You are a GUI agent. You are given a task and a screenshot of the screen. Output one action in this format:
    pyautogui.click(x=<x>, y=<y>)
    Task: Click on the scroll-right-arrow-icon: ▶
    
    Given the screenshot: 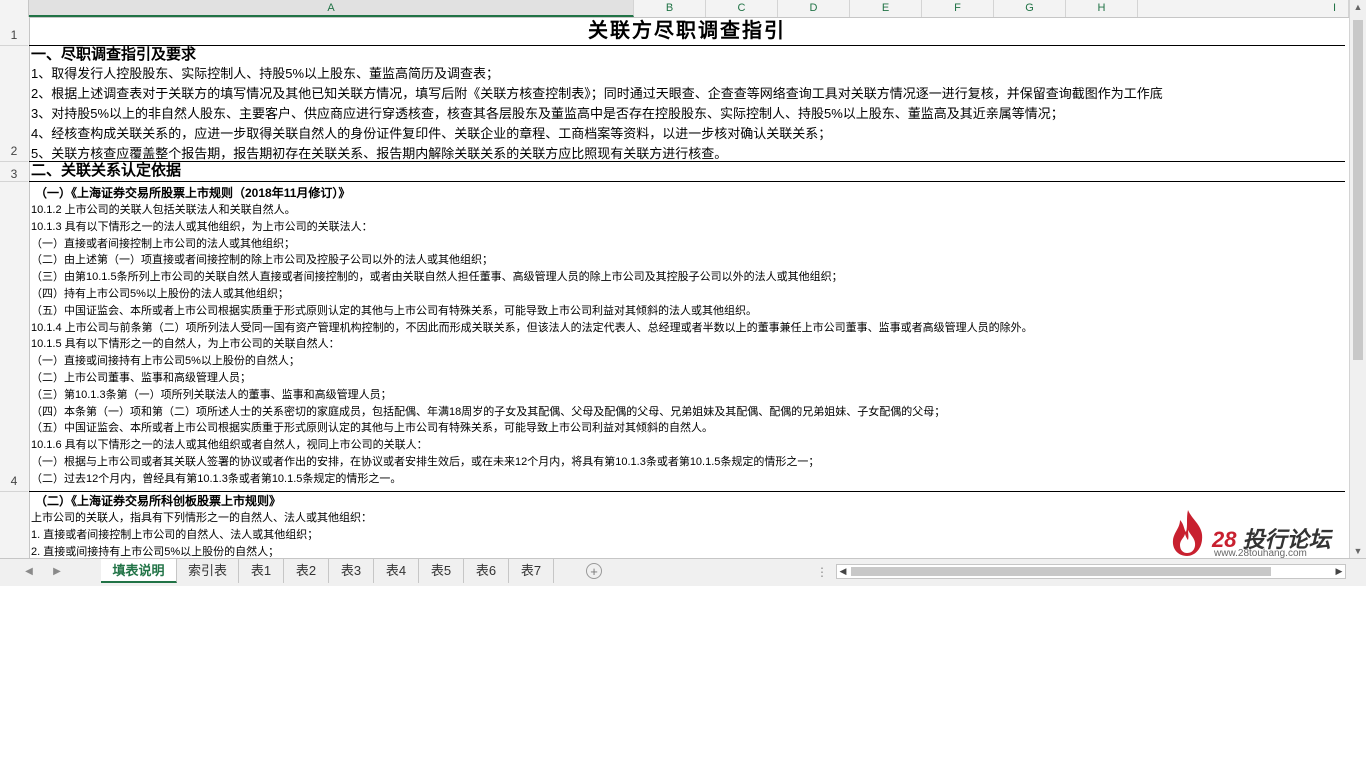 What is the action you would take?
    pyautogui.click(x=1339, y=571)
    